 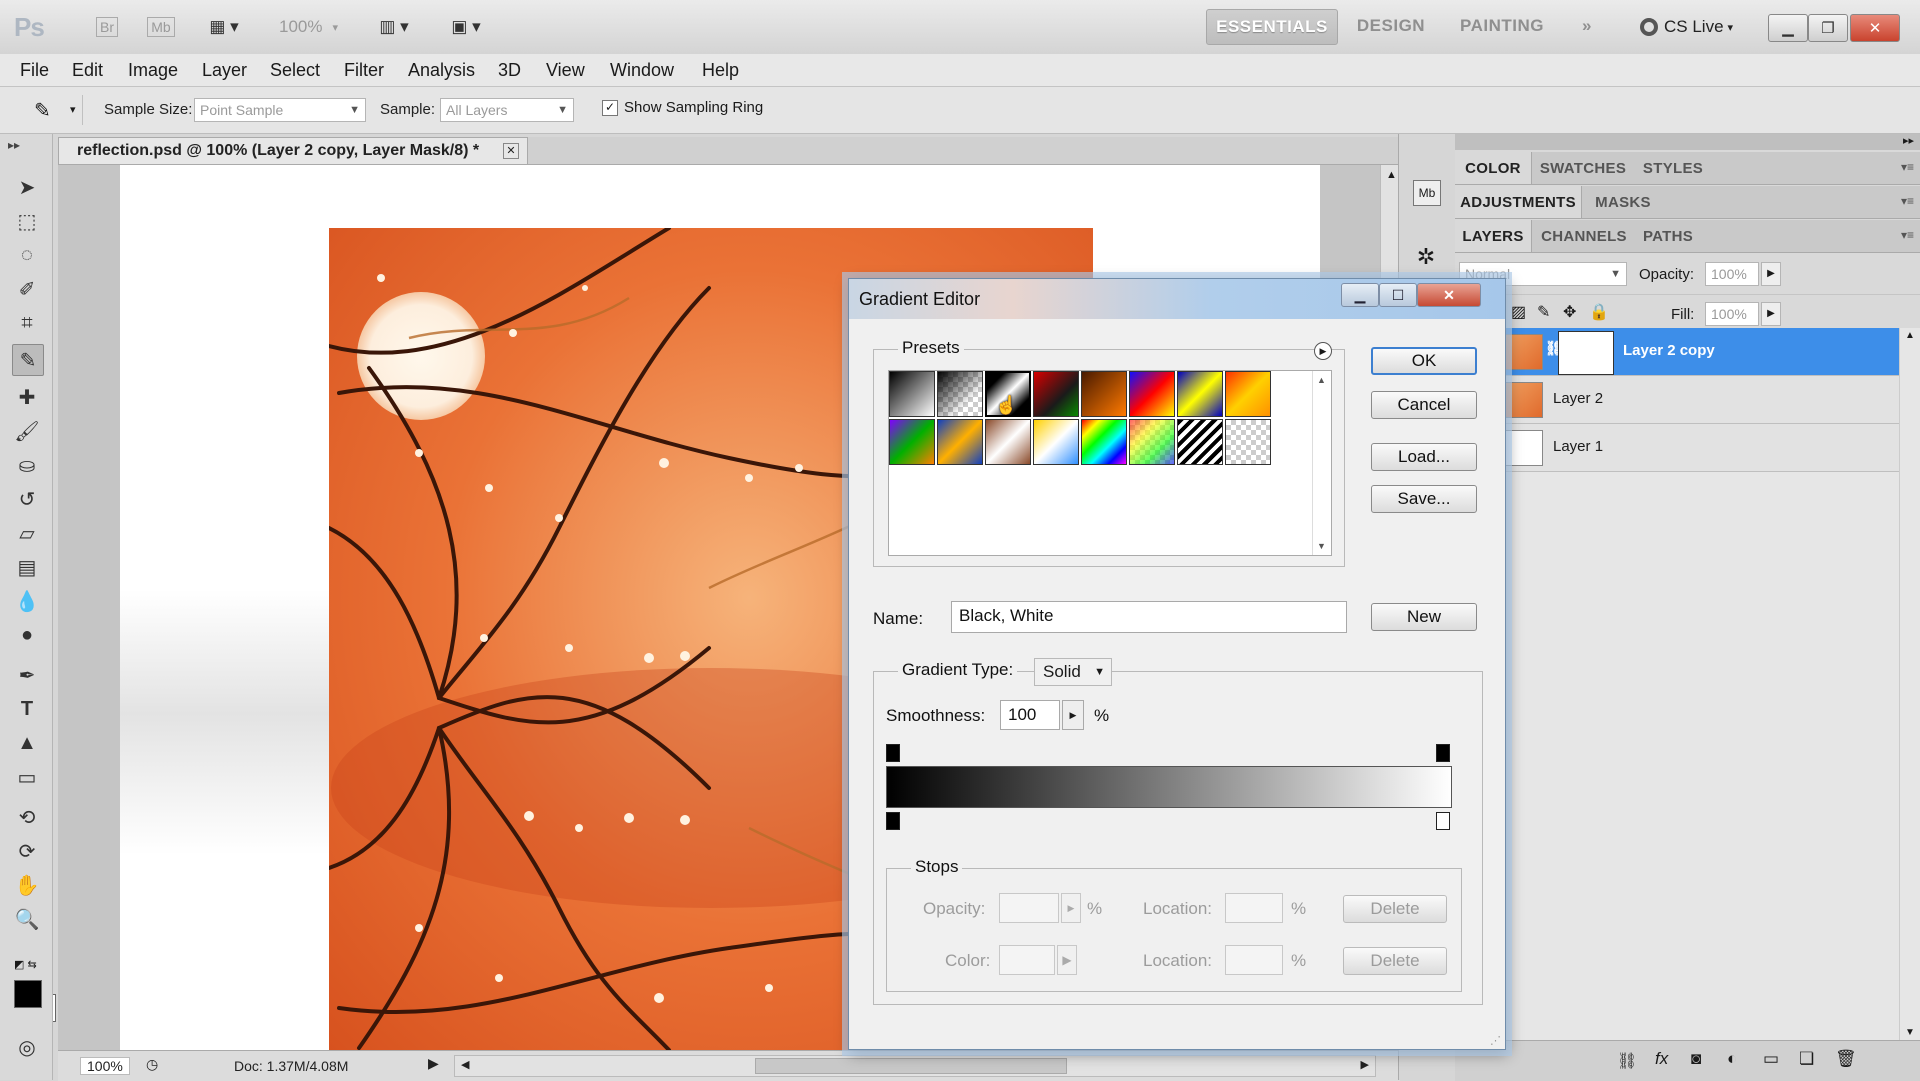 I want to click on menu-help: Help, so click(x=720, y=70).